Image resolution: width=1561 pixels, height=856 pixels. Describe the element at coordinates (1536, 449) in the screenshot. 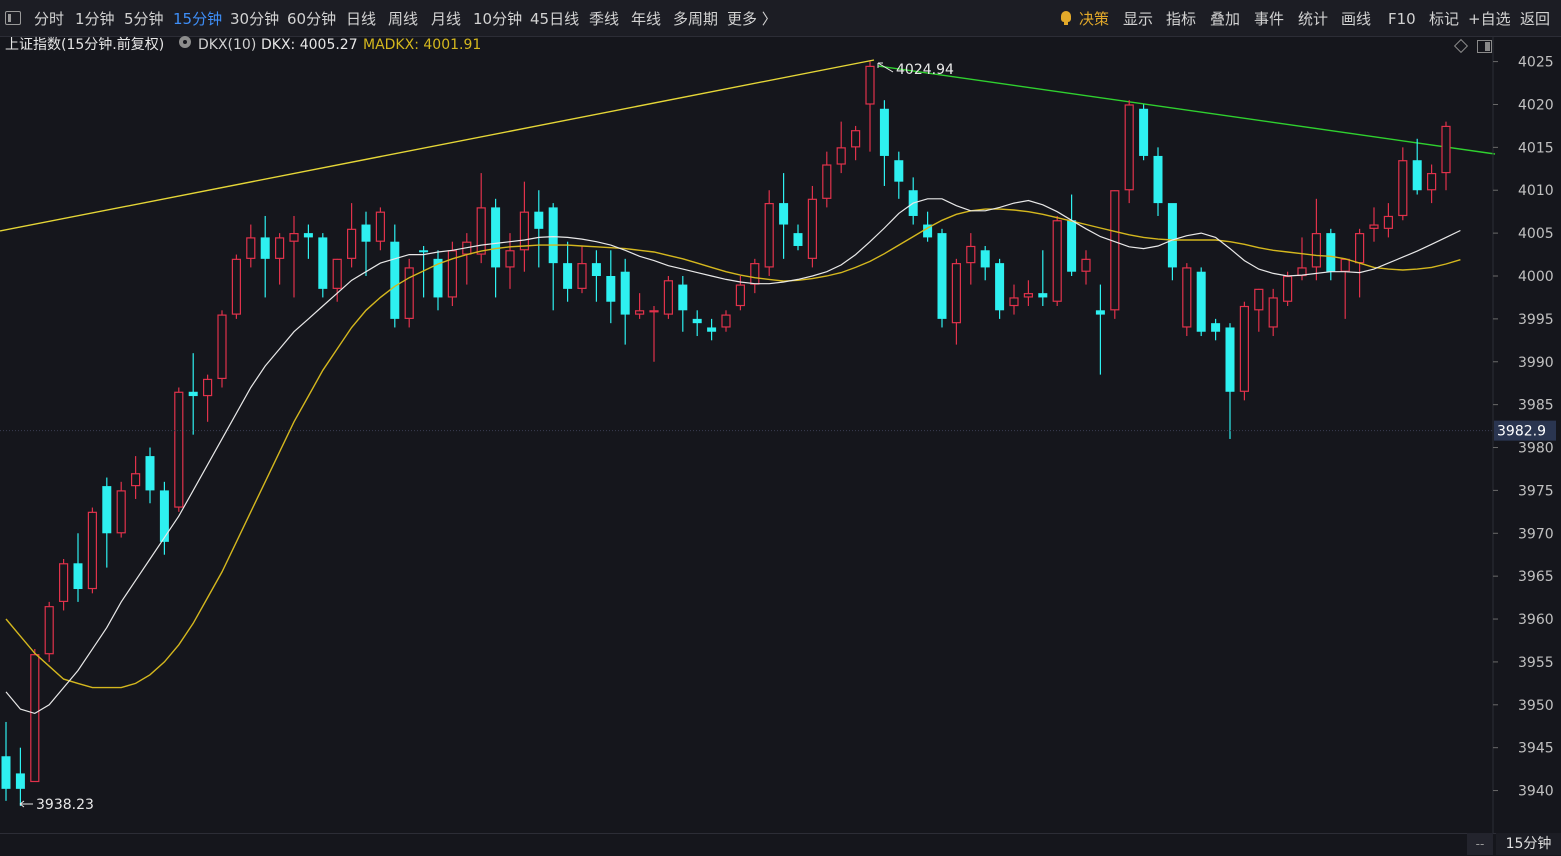

I see `price-tick-label: 3980` at that location.